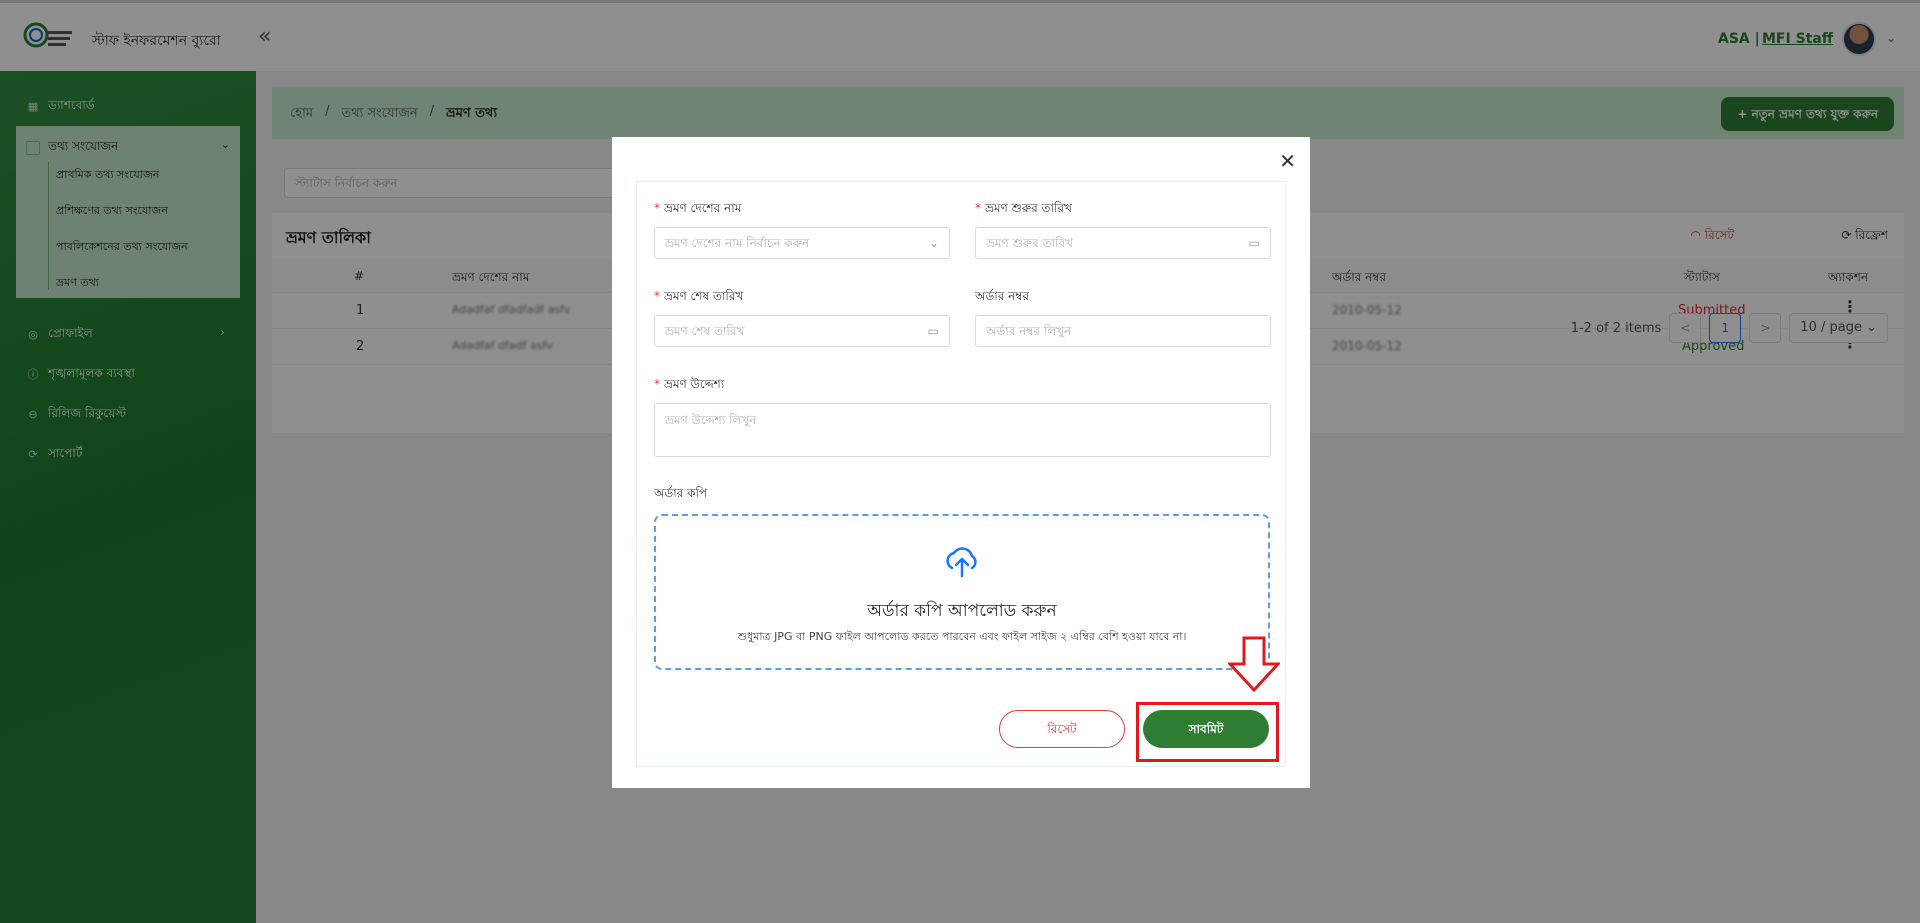  I want to click on end-date-picker: ভ্রমণ শেষ তারিখ ▭, so click(802, 331).